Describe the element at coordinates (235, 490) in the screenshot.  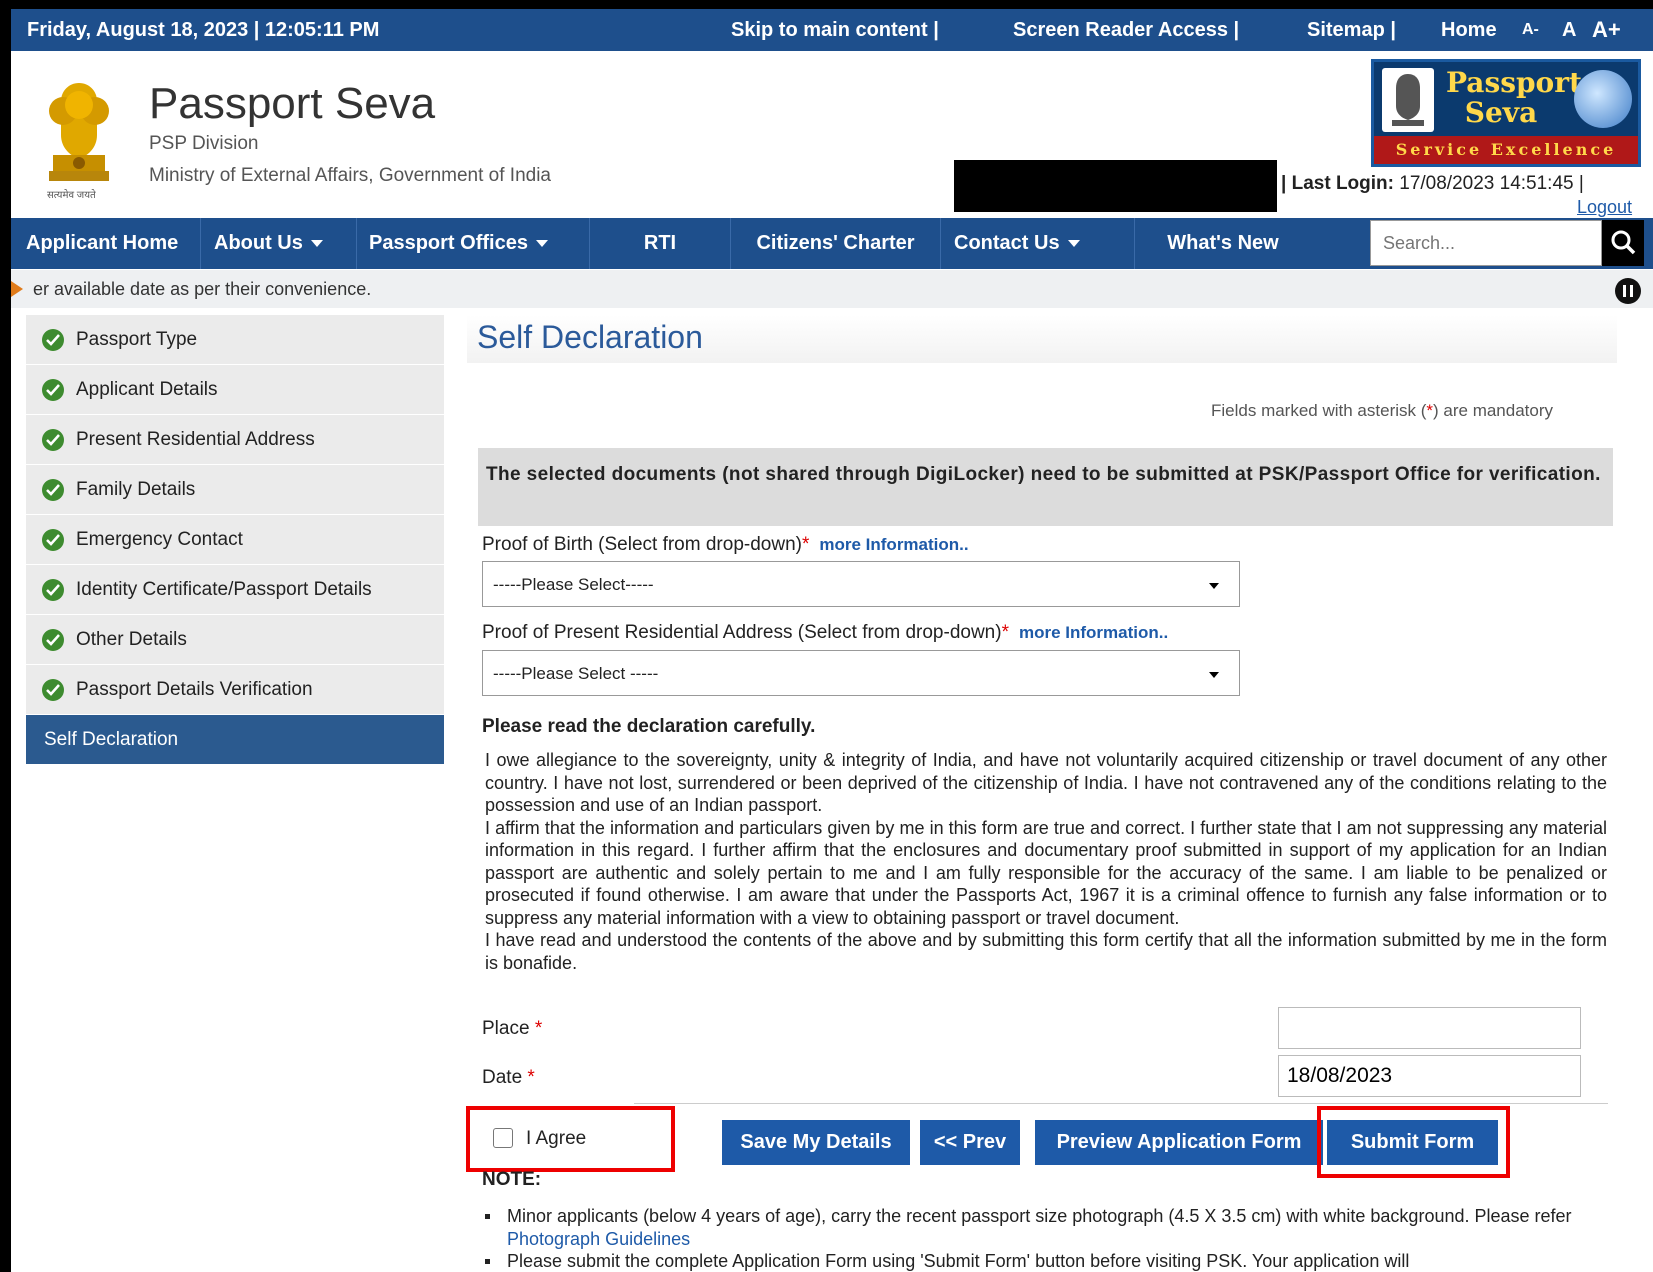
I see `sidebar-item-family-details: Family Details` at that location.